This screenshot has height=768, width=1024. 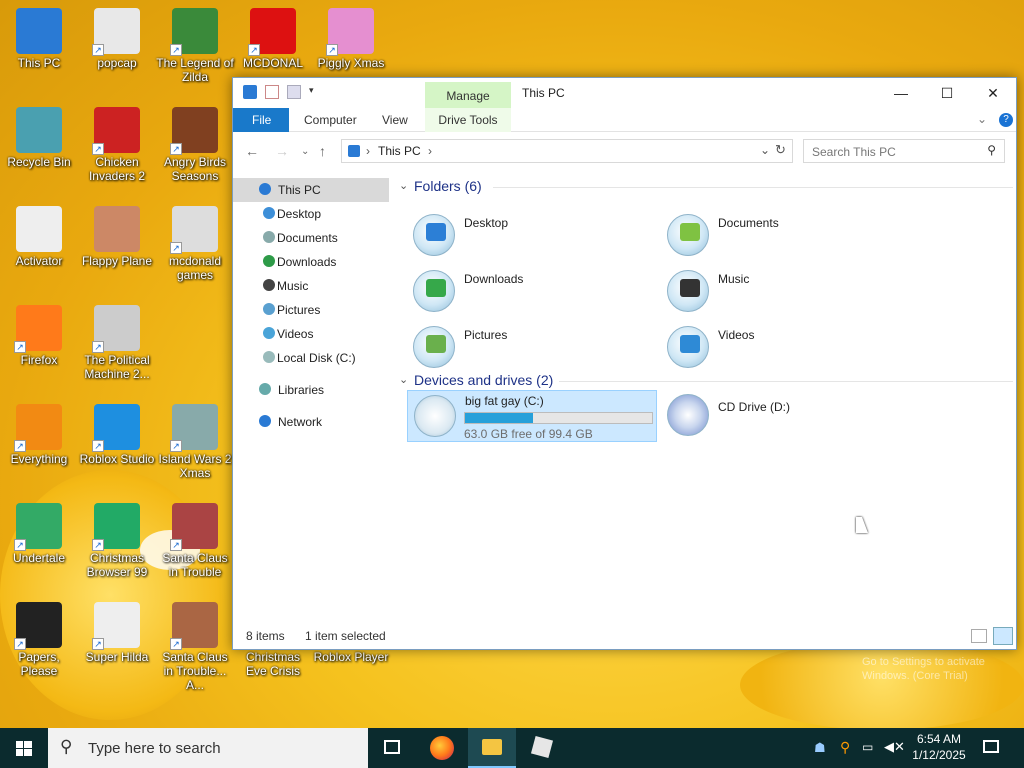 What do you see at coordinates (395, 120) in the screenshot?
I see `tab-view: View` at bounding box center [395, 120].